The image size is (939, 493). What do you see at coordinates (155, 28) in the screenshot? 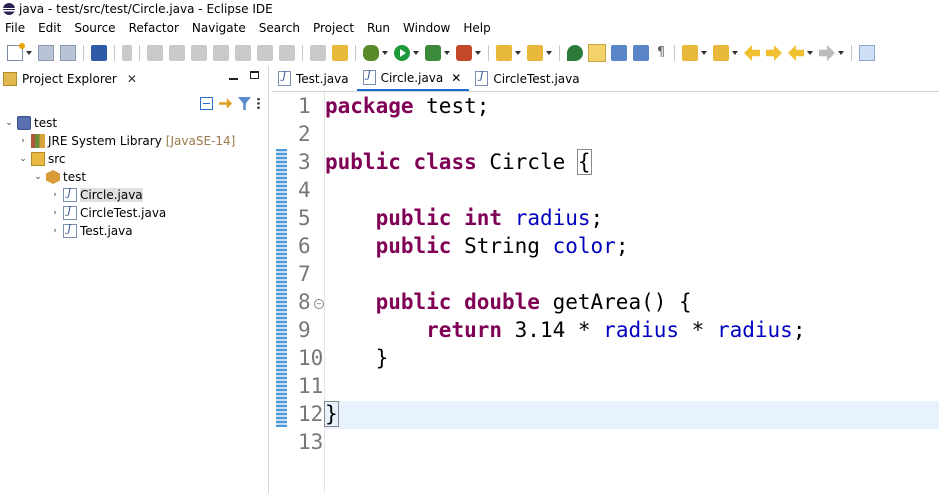
I see `menu-refactor: Refactor` at bounding box center [155, 28].